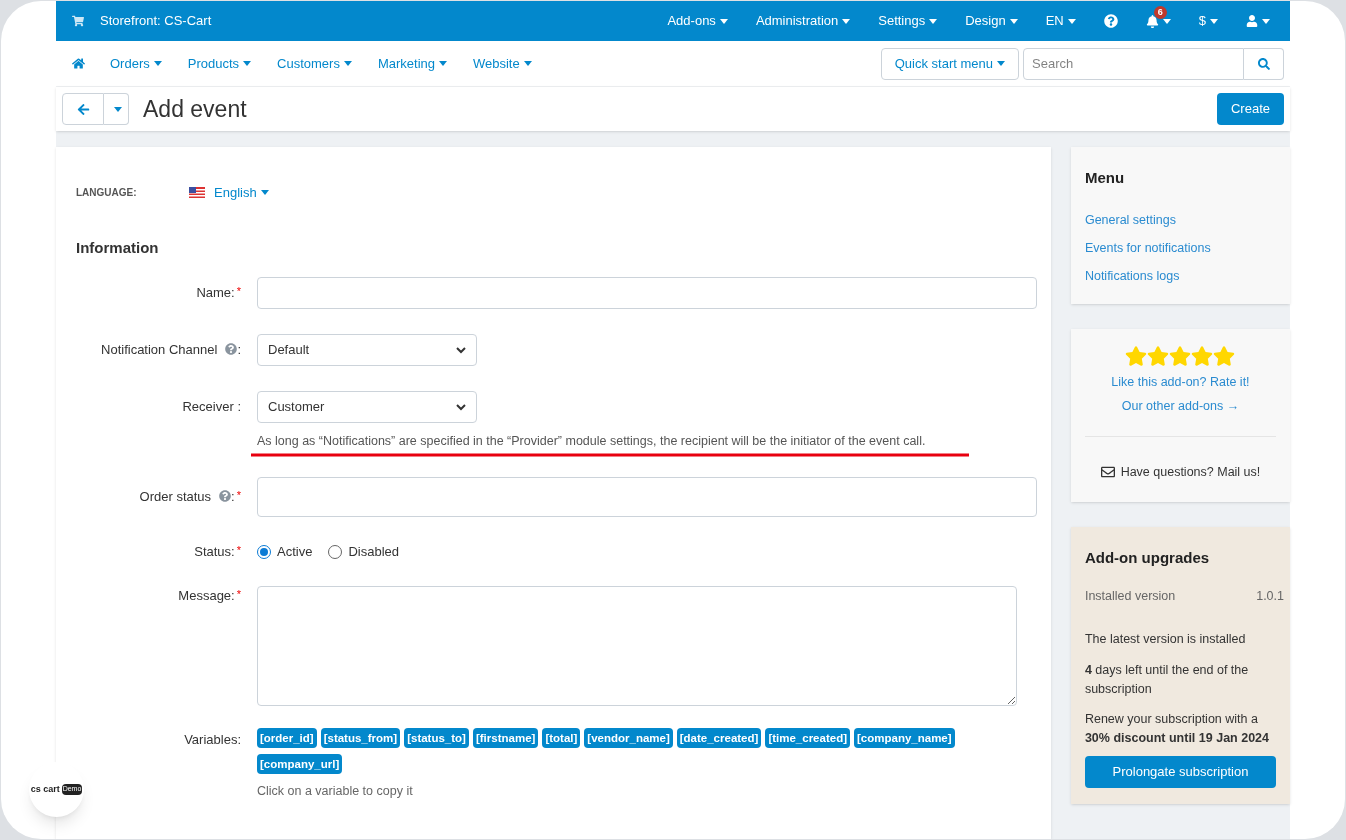 Image resolution: width=1346 pixels, height=840 pixels. I want to click on storefront-link: Storefront: CS-Cart, so click(156, 21).